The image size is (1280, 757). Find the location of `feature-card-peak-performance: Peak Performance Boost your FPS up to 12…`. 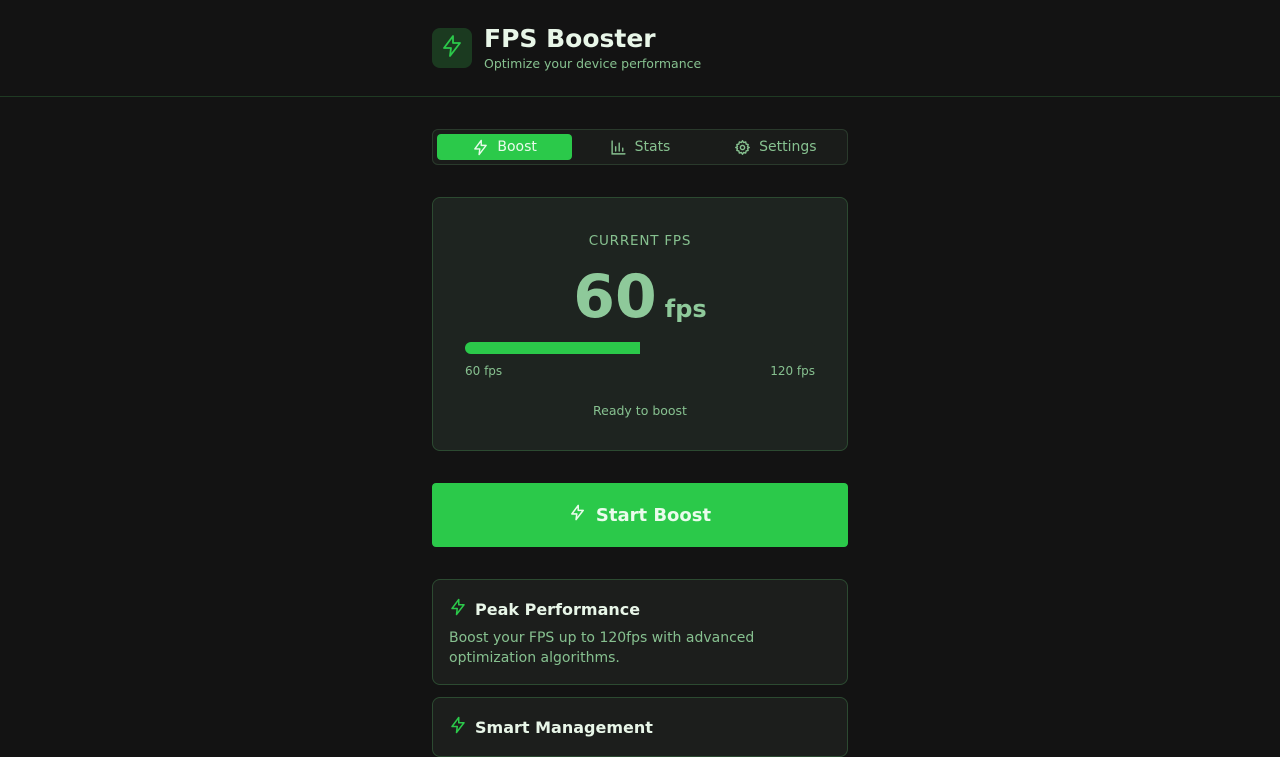

feature-card-peak-performance: Peak Performance Boost your FPS up to 12… is located at coordinates (640, 632).